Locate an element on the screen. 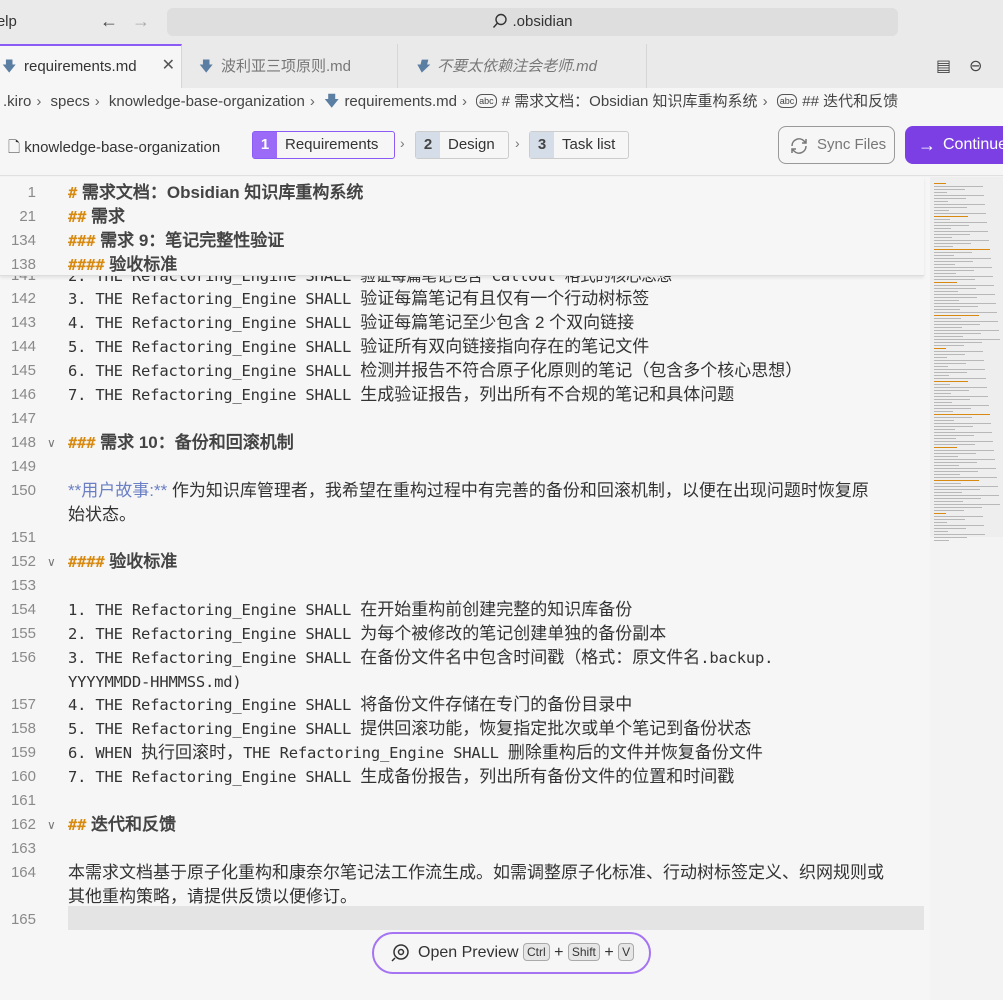 The image size is (1003, 1000). step-design: 2 Design is located at coordinates (462, 145).